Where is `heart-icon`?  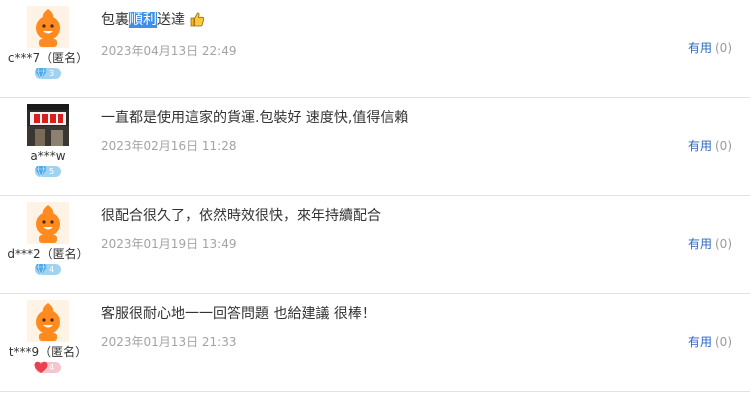
heart-icon is located at coordinates (41, 367).